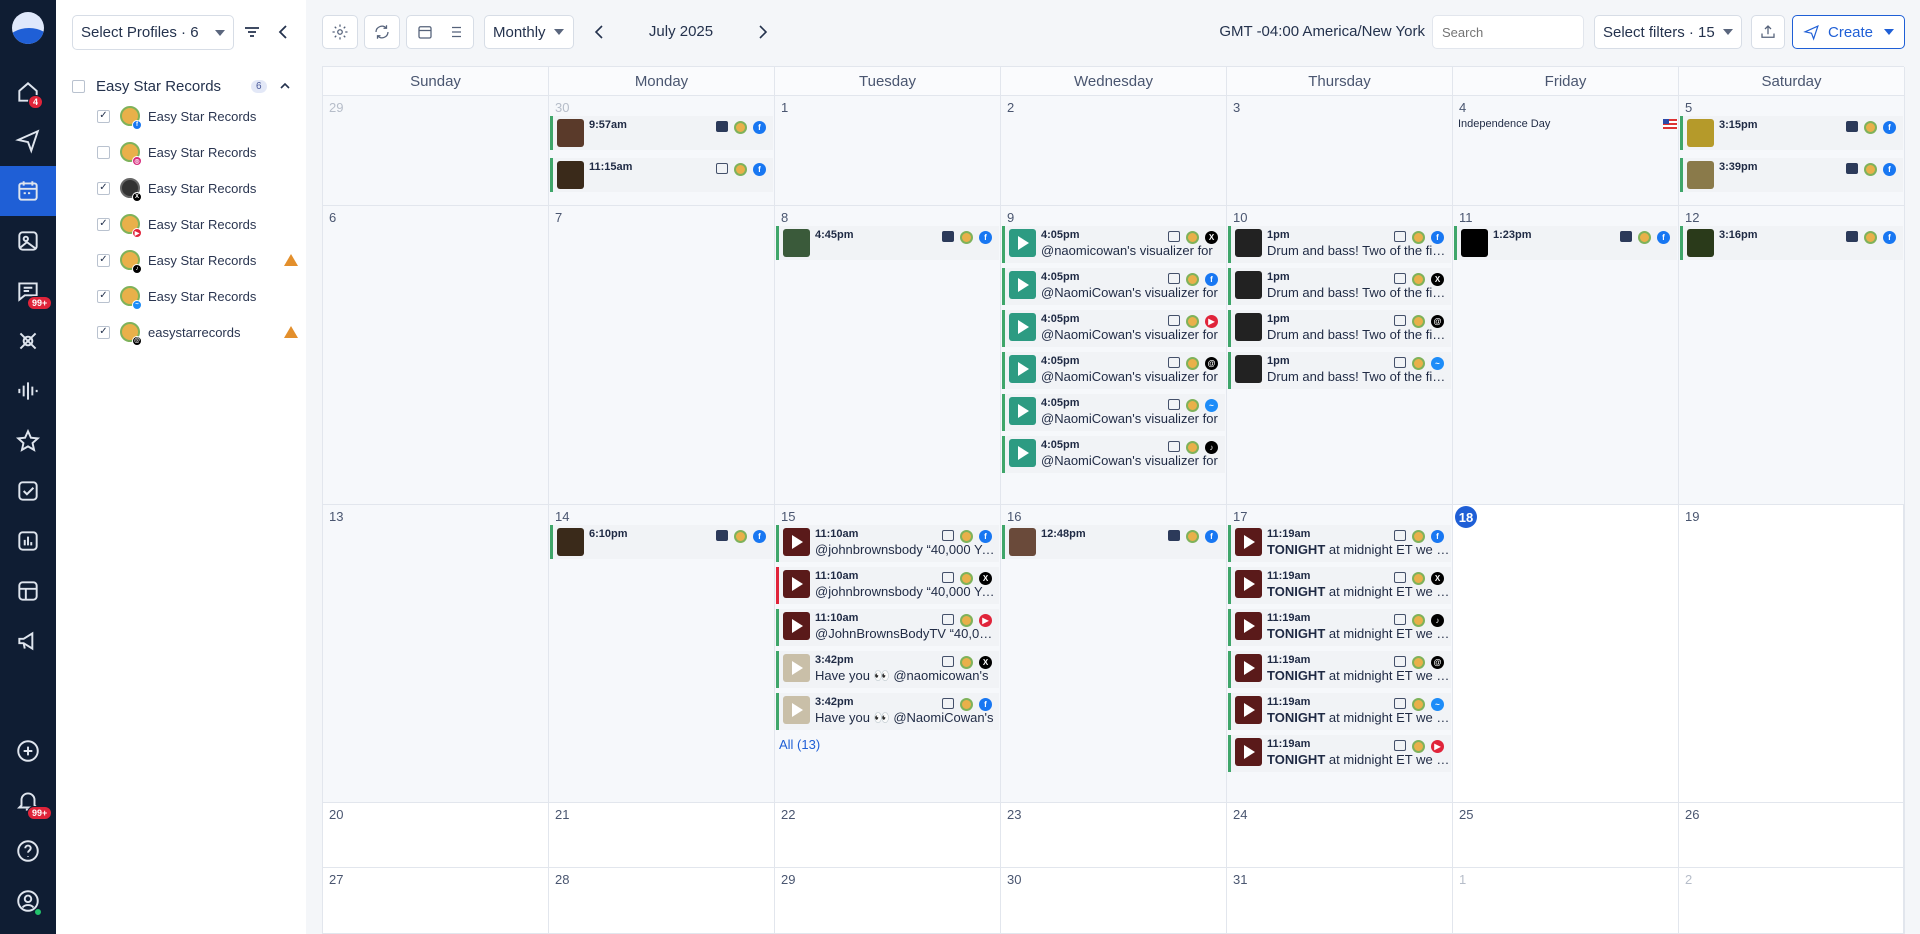 This screenshot has width=1920, height=934. I want to click on scheduled-post: 4:05pm @naomicowan's visualizer for X, so click(1113, 244).